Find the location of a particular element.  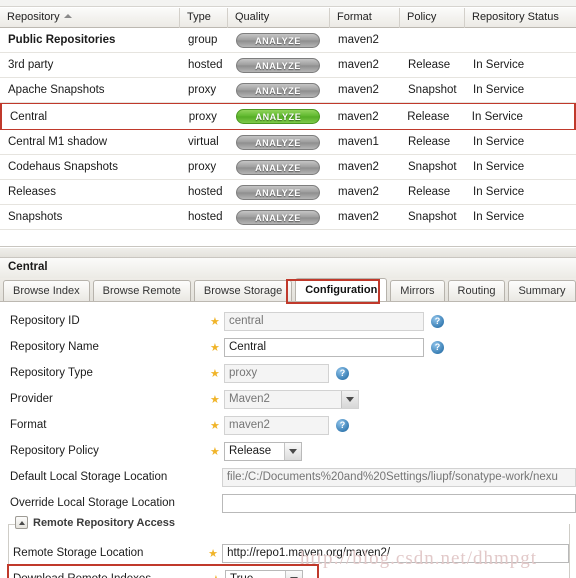

label-repository-id: Repository ID is located at coordinates (45, 321).